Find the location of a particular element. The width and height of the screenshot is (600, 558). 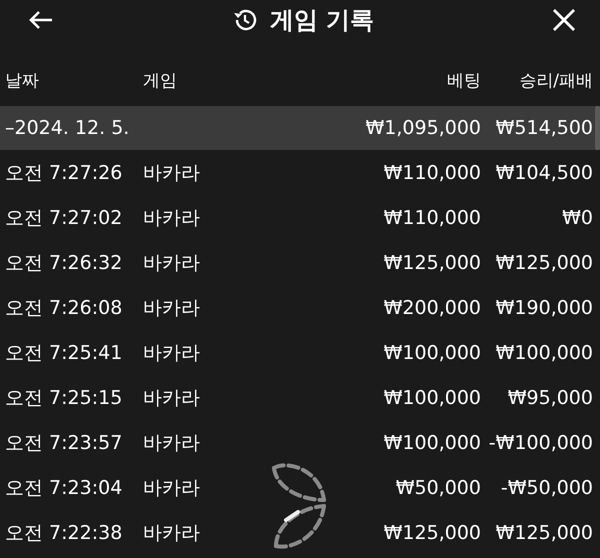

result-cell-text: ₩0 is located at coordinates (577, 217).